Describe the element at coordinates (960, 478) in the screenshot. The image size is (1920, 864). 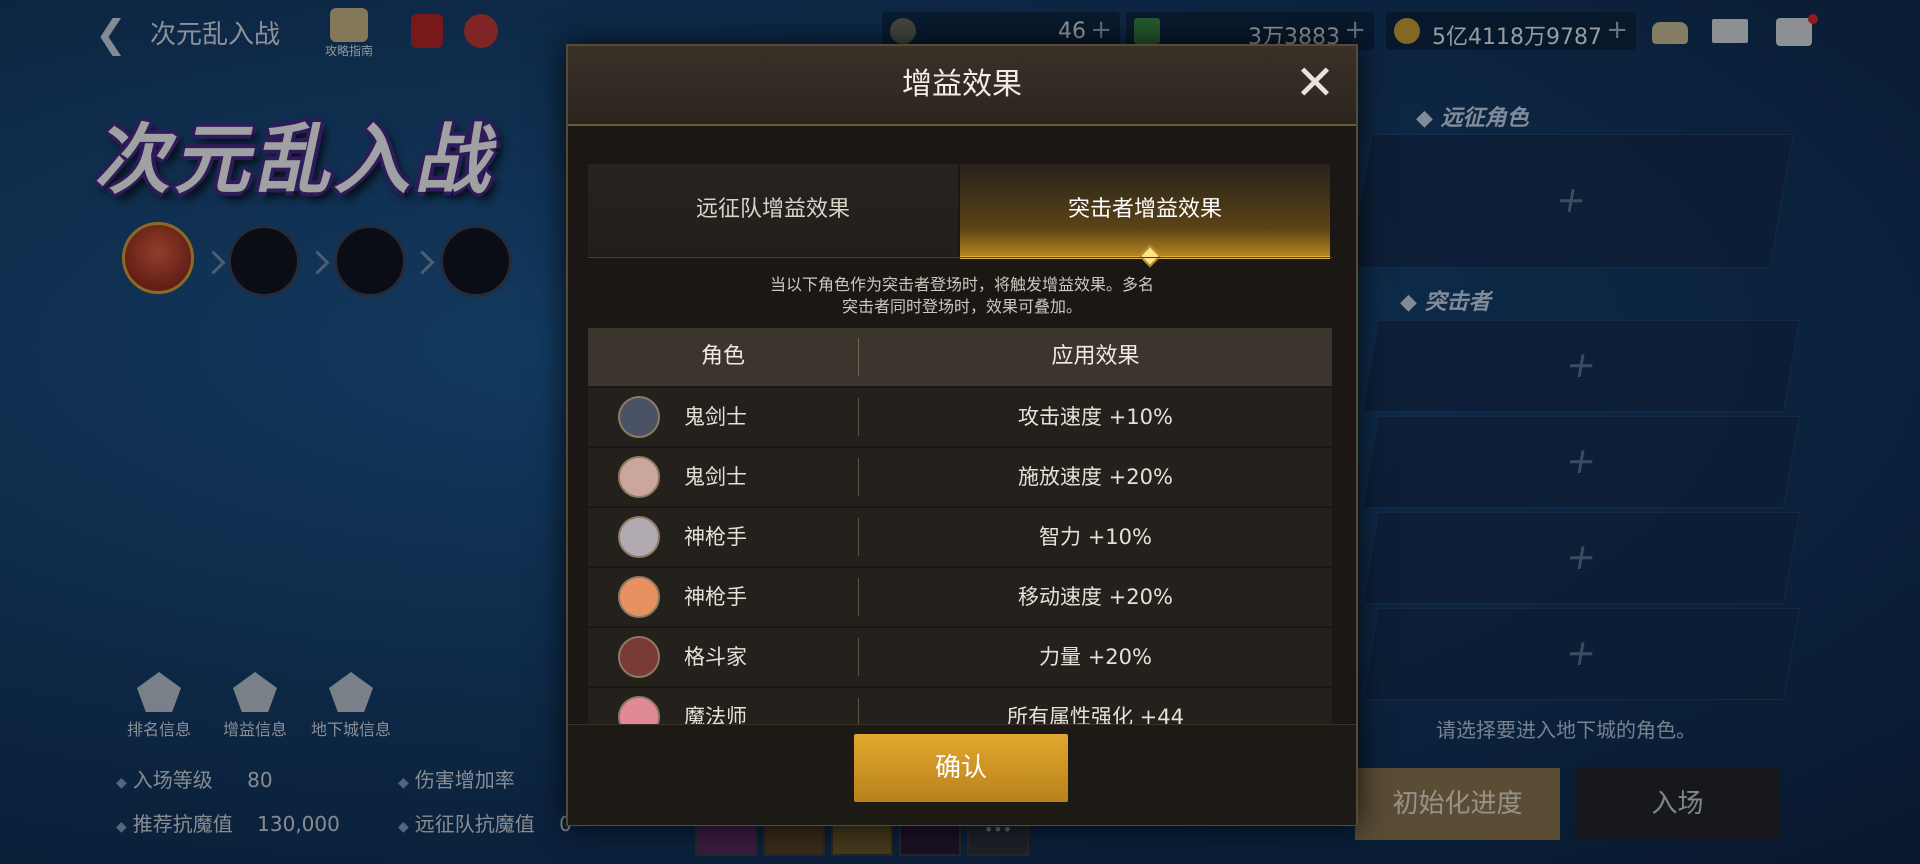
I see `table-row: 鬼剑士 施放速度 +20%` at that location.